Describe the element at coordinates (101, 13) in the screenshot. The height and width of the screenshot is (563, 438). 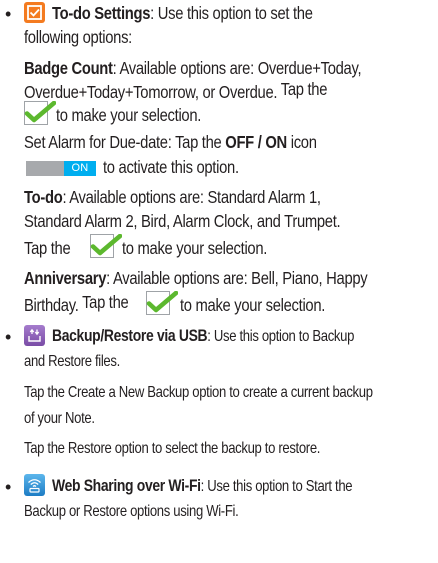
I see `todo-settings-title: To-do Settings` at that location.